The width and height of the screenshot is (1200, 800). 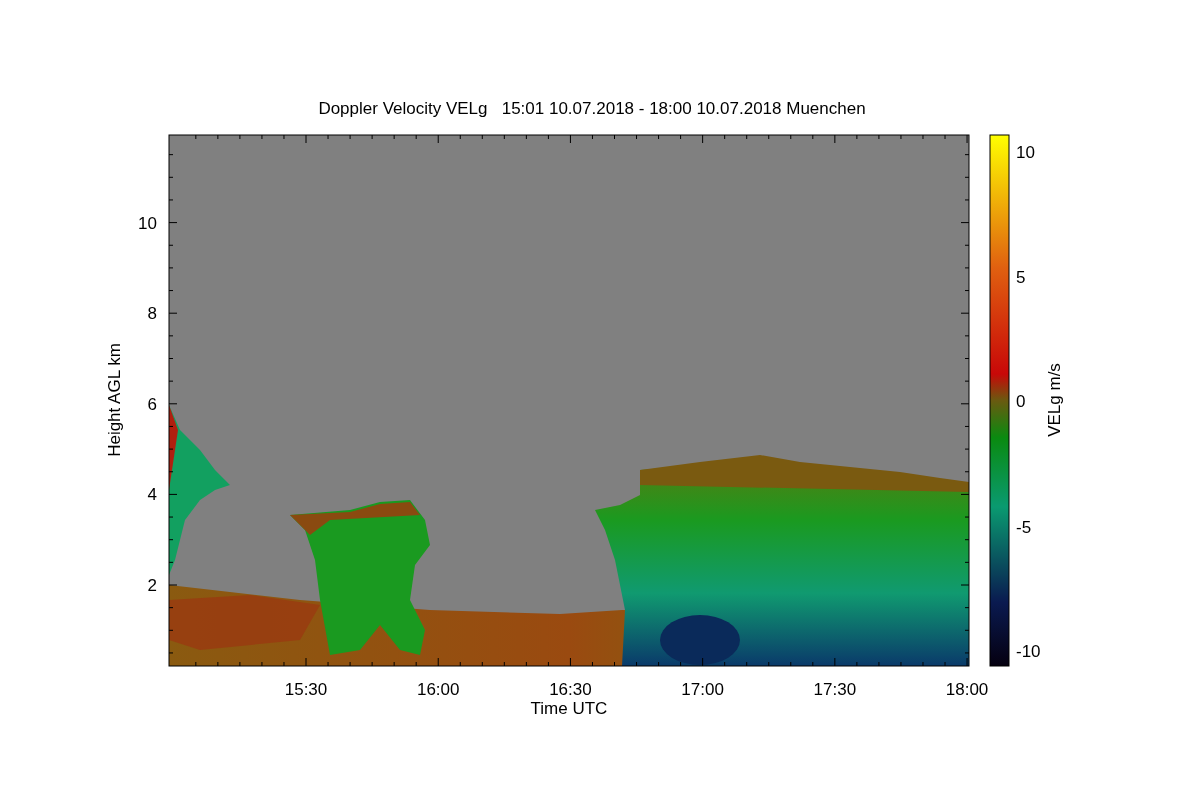 I want to click on x-tick-label: 18:00, so click(x=967, y=689).